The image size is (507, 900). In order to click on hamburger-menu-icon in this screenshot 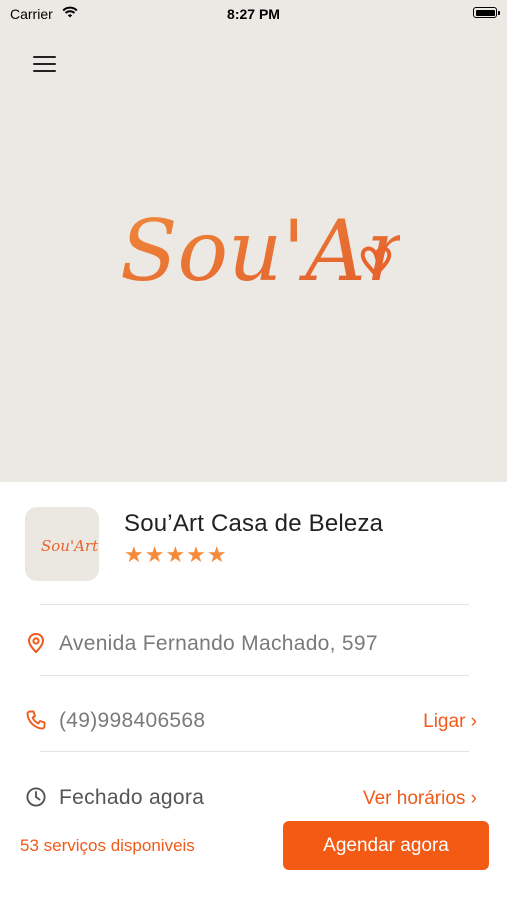, I will do `click(45, 65)`.